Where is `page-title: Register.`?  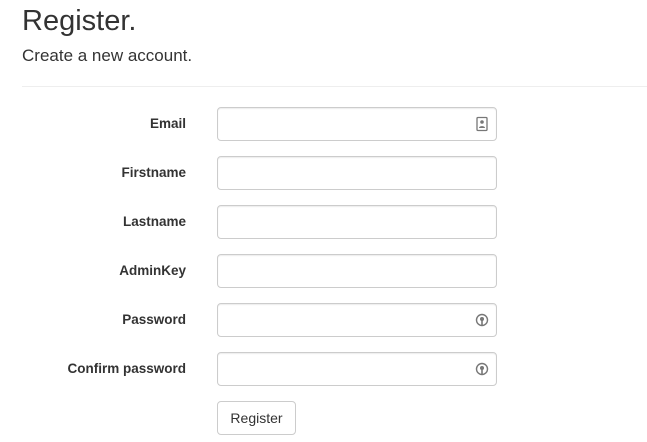
page-title: Register. is located at coordinates (79, 21).